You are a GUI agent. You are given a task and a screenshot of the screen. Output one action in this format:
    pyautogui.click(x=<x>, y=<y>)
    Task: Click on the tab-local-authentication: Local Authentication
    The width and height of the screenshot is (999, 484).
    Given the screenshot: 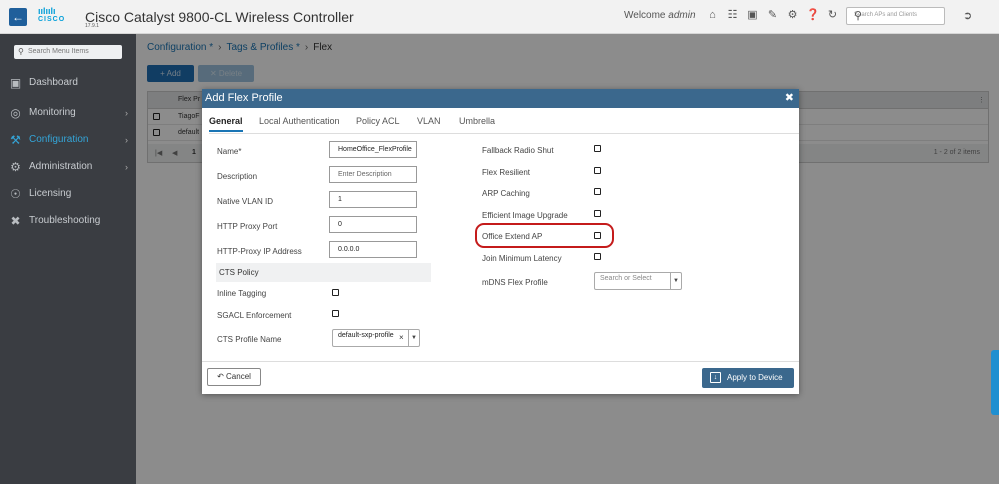 What is the action you would take?
    pyautogui.click(x=299, y=121)
    